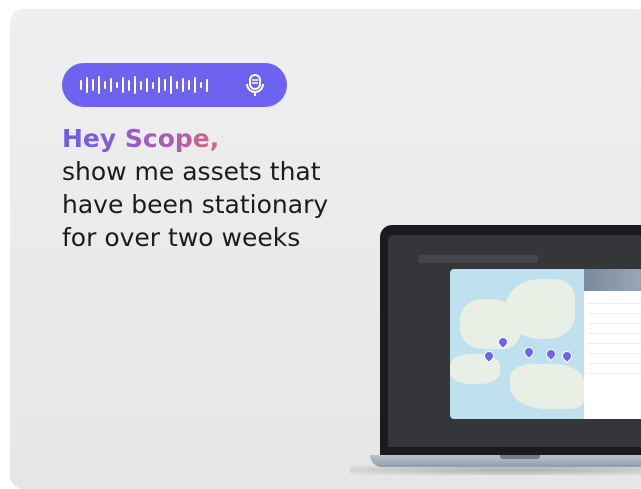  I want to click on audio-waveform, so click(144, 85).